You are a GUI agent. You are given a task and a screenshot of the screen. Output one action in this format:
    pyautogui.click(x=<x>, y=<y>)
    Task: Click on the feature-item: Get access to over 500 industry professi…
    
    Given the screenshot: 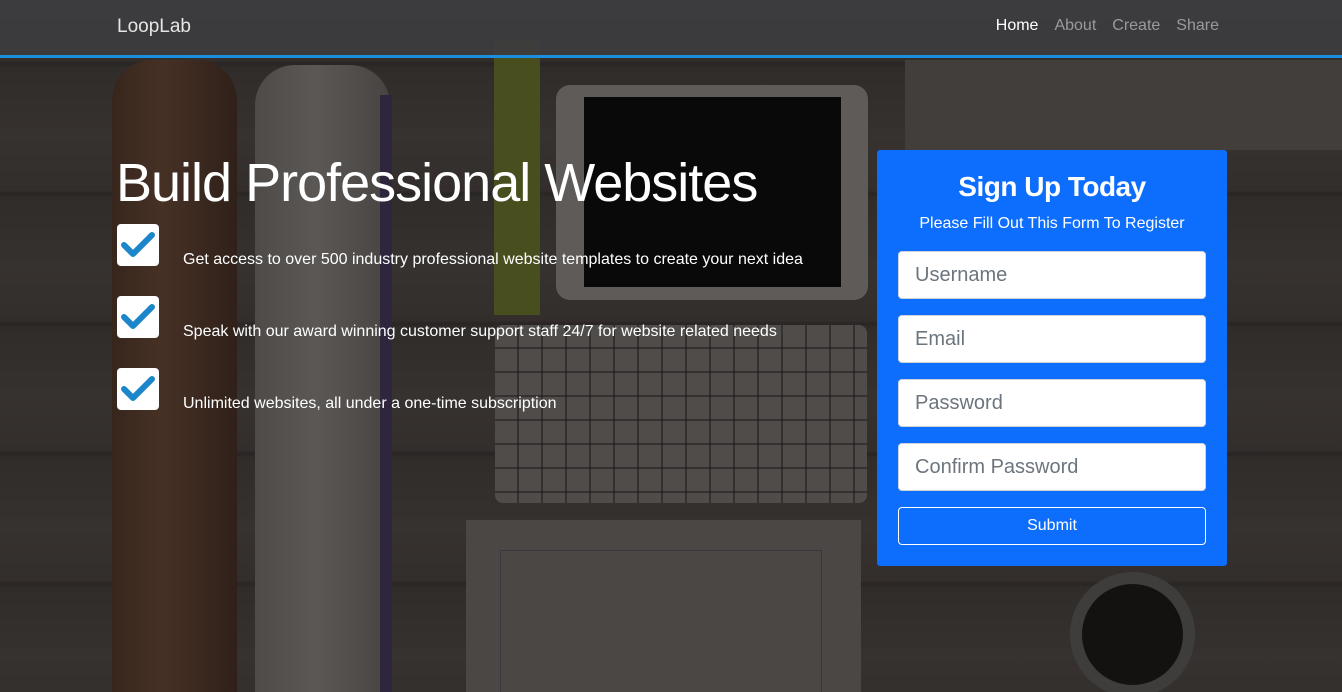 What is the action you would take?
    pyautogui.click(x=460, y=246)
    